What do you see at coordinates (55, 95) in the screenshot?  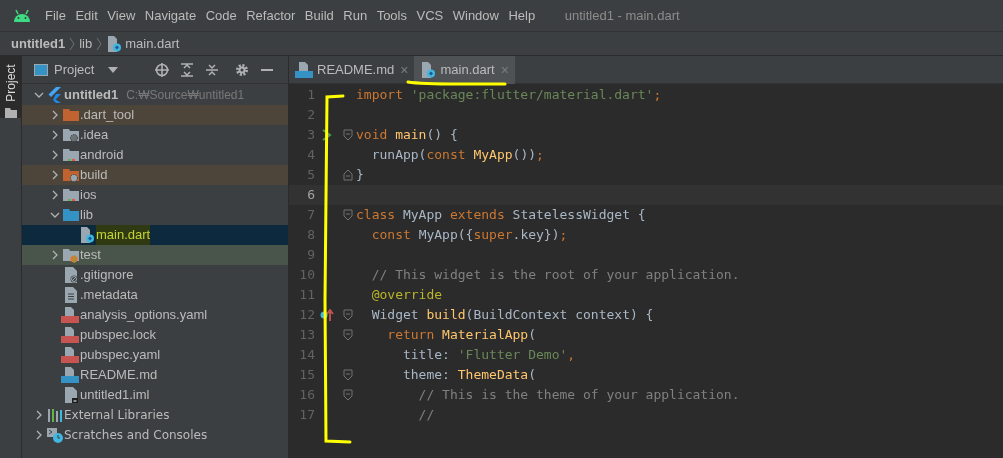 I see `flutter-icon` at bounding box center [55, 95].